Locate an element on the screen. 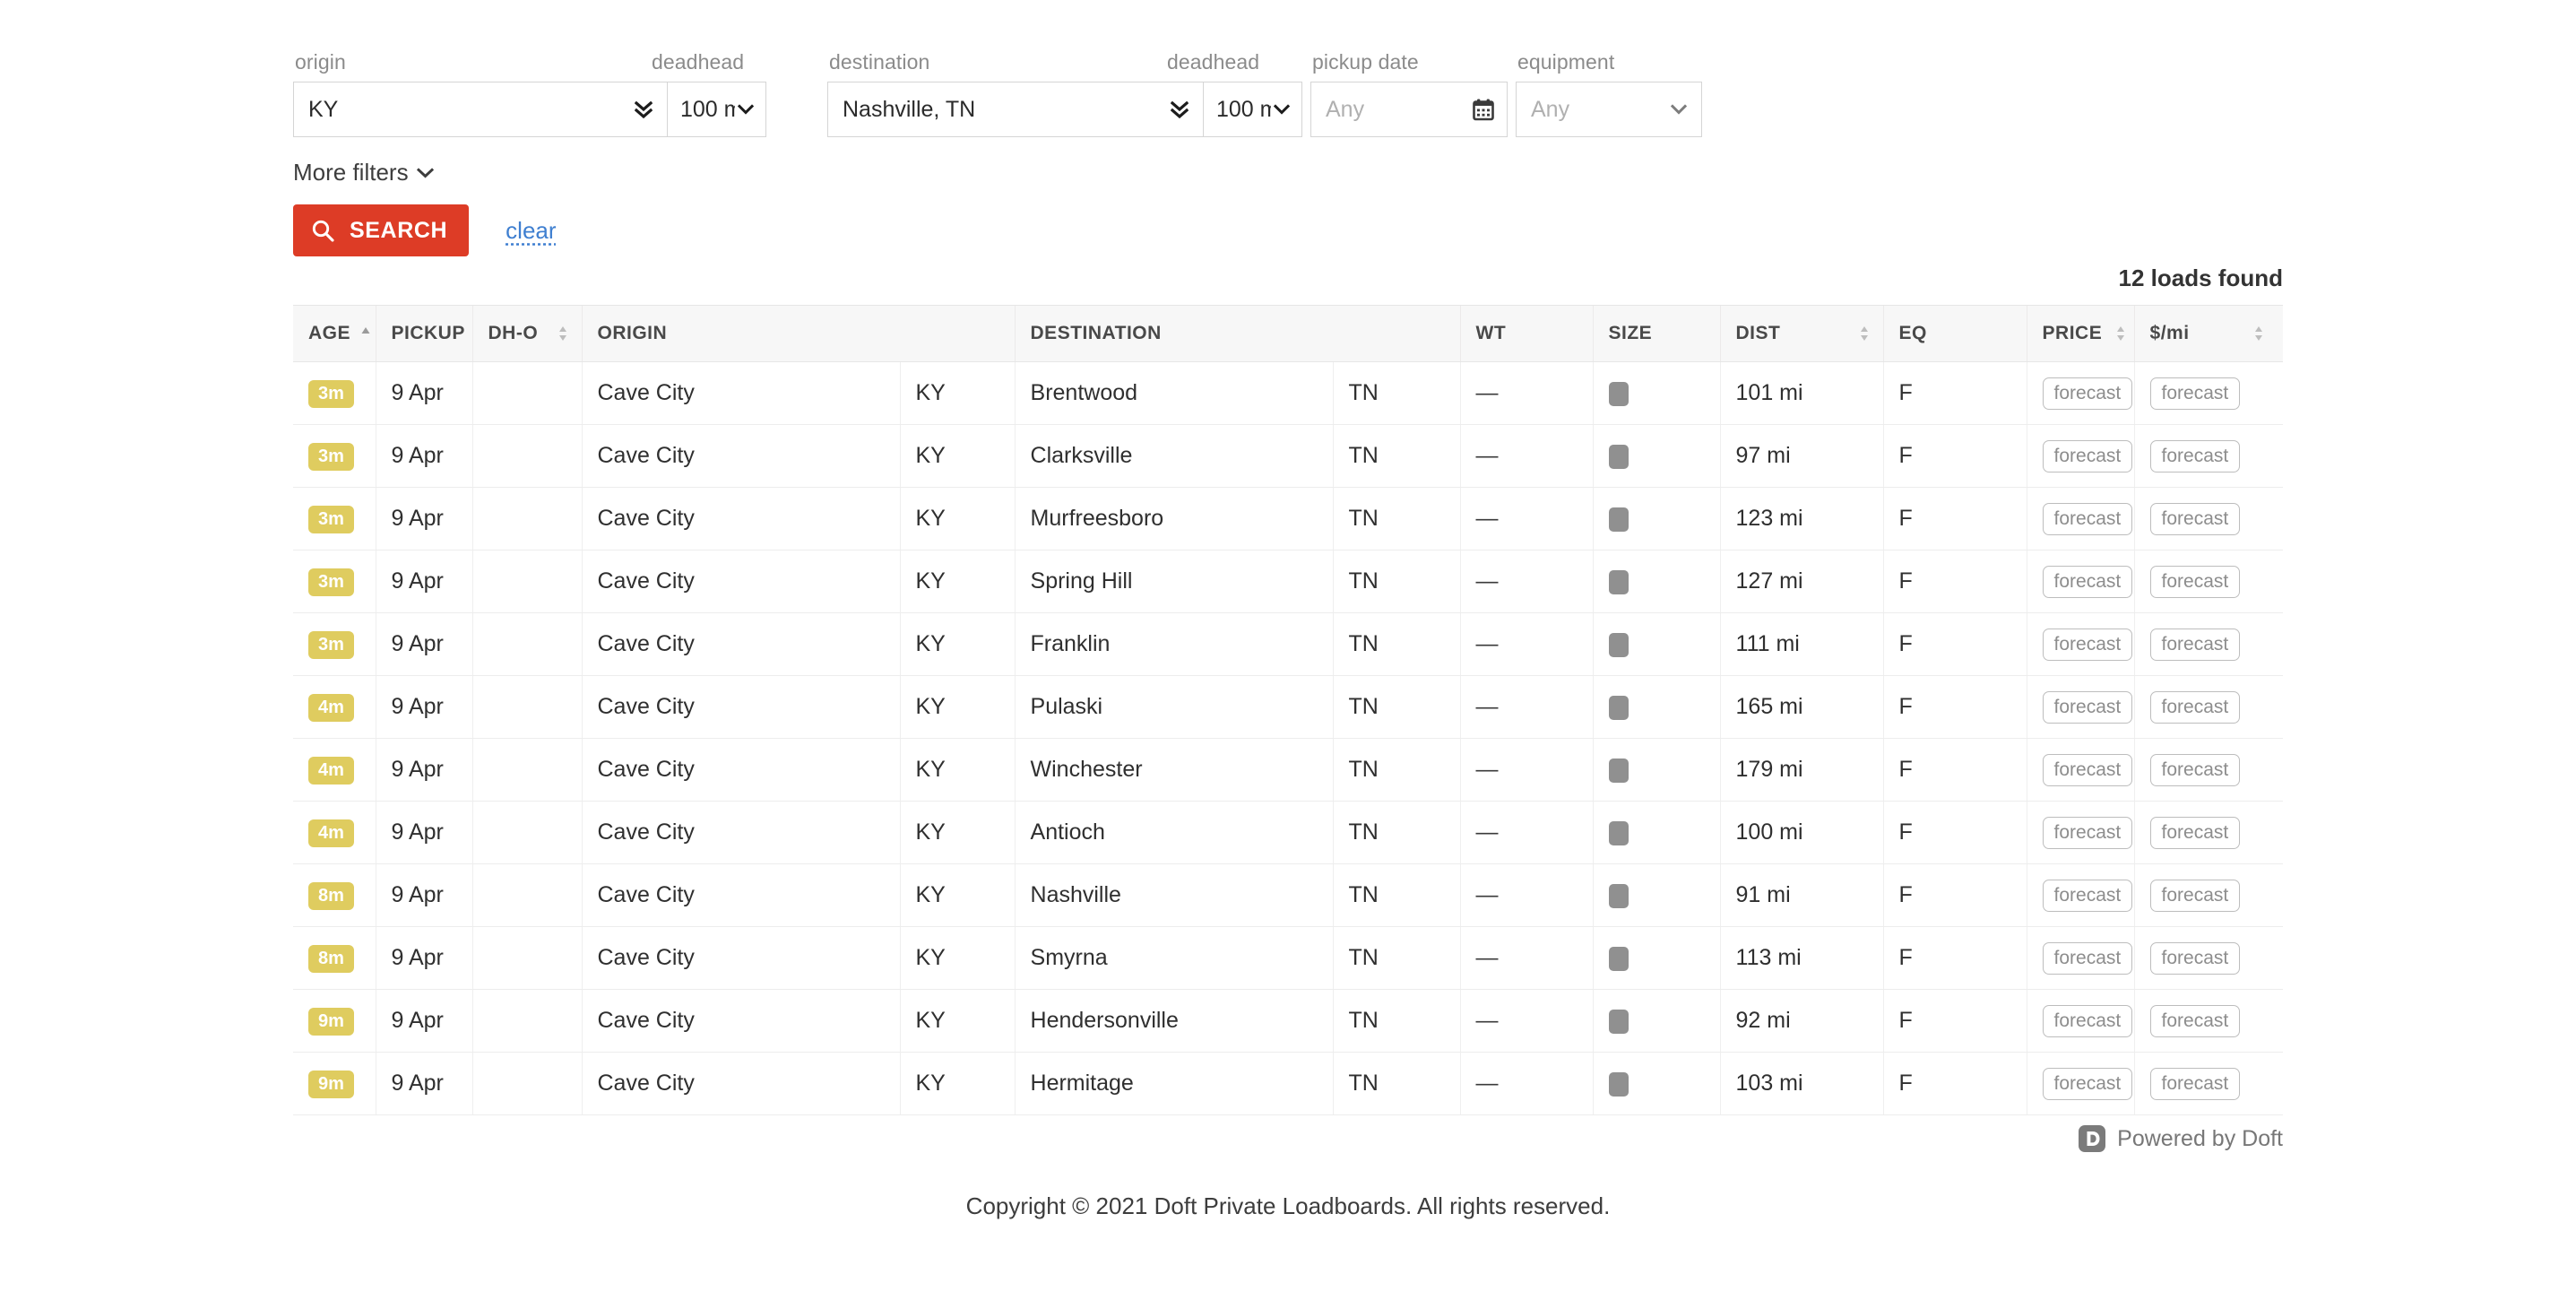  destination-select: Nashville, TN is located at coordinates (1015, 109).